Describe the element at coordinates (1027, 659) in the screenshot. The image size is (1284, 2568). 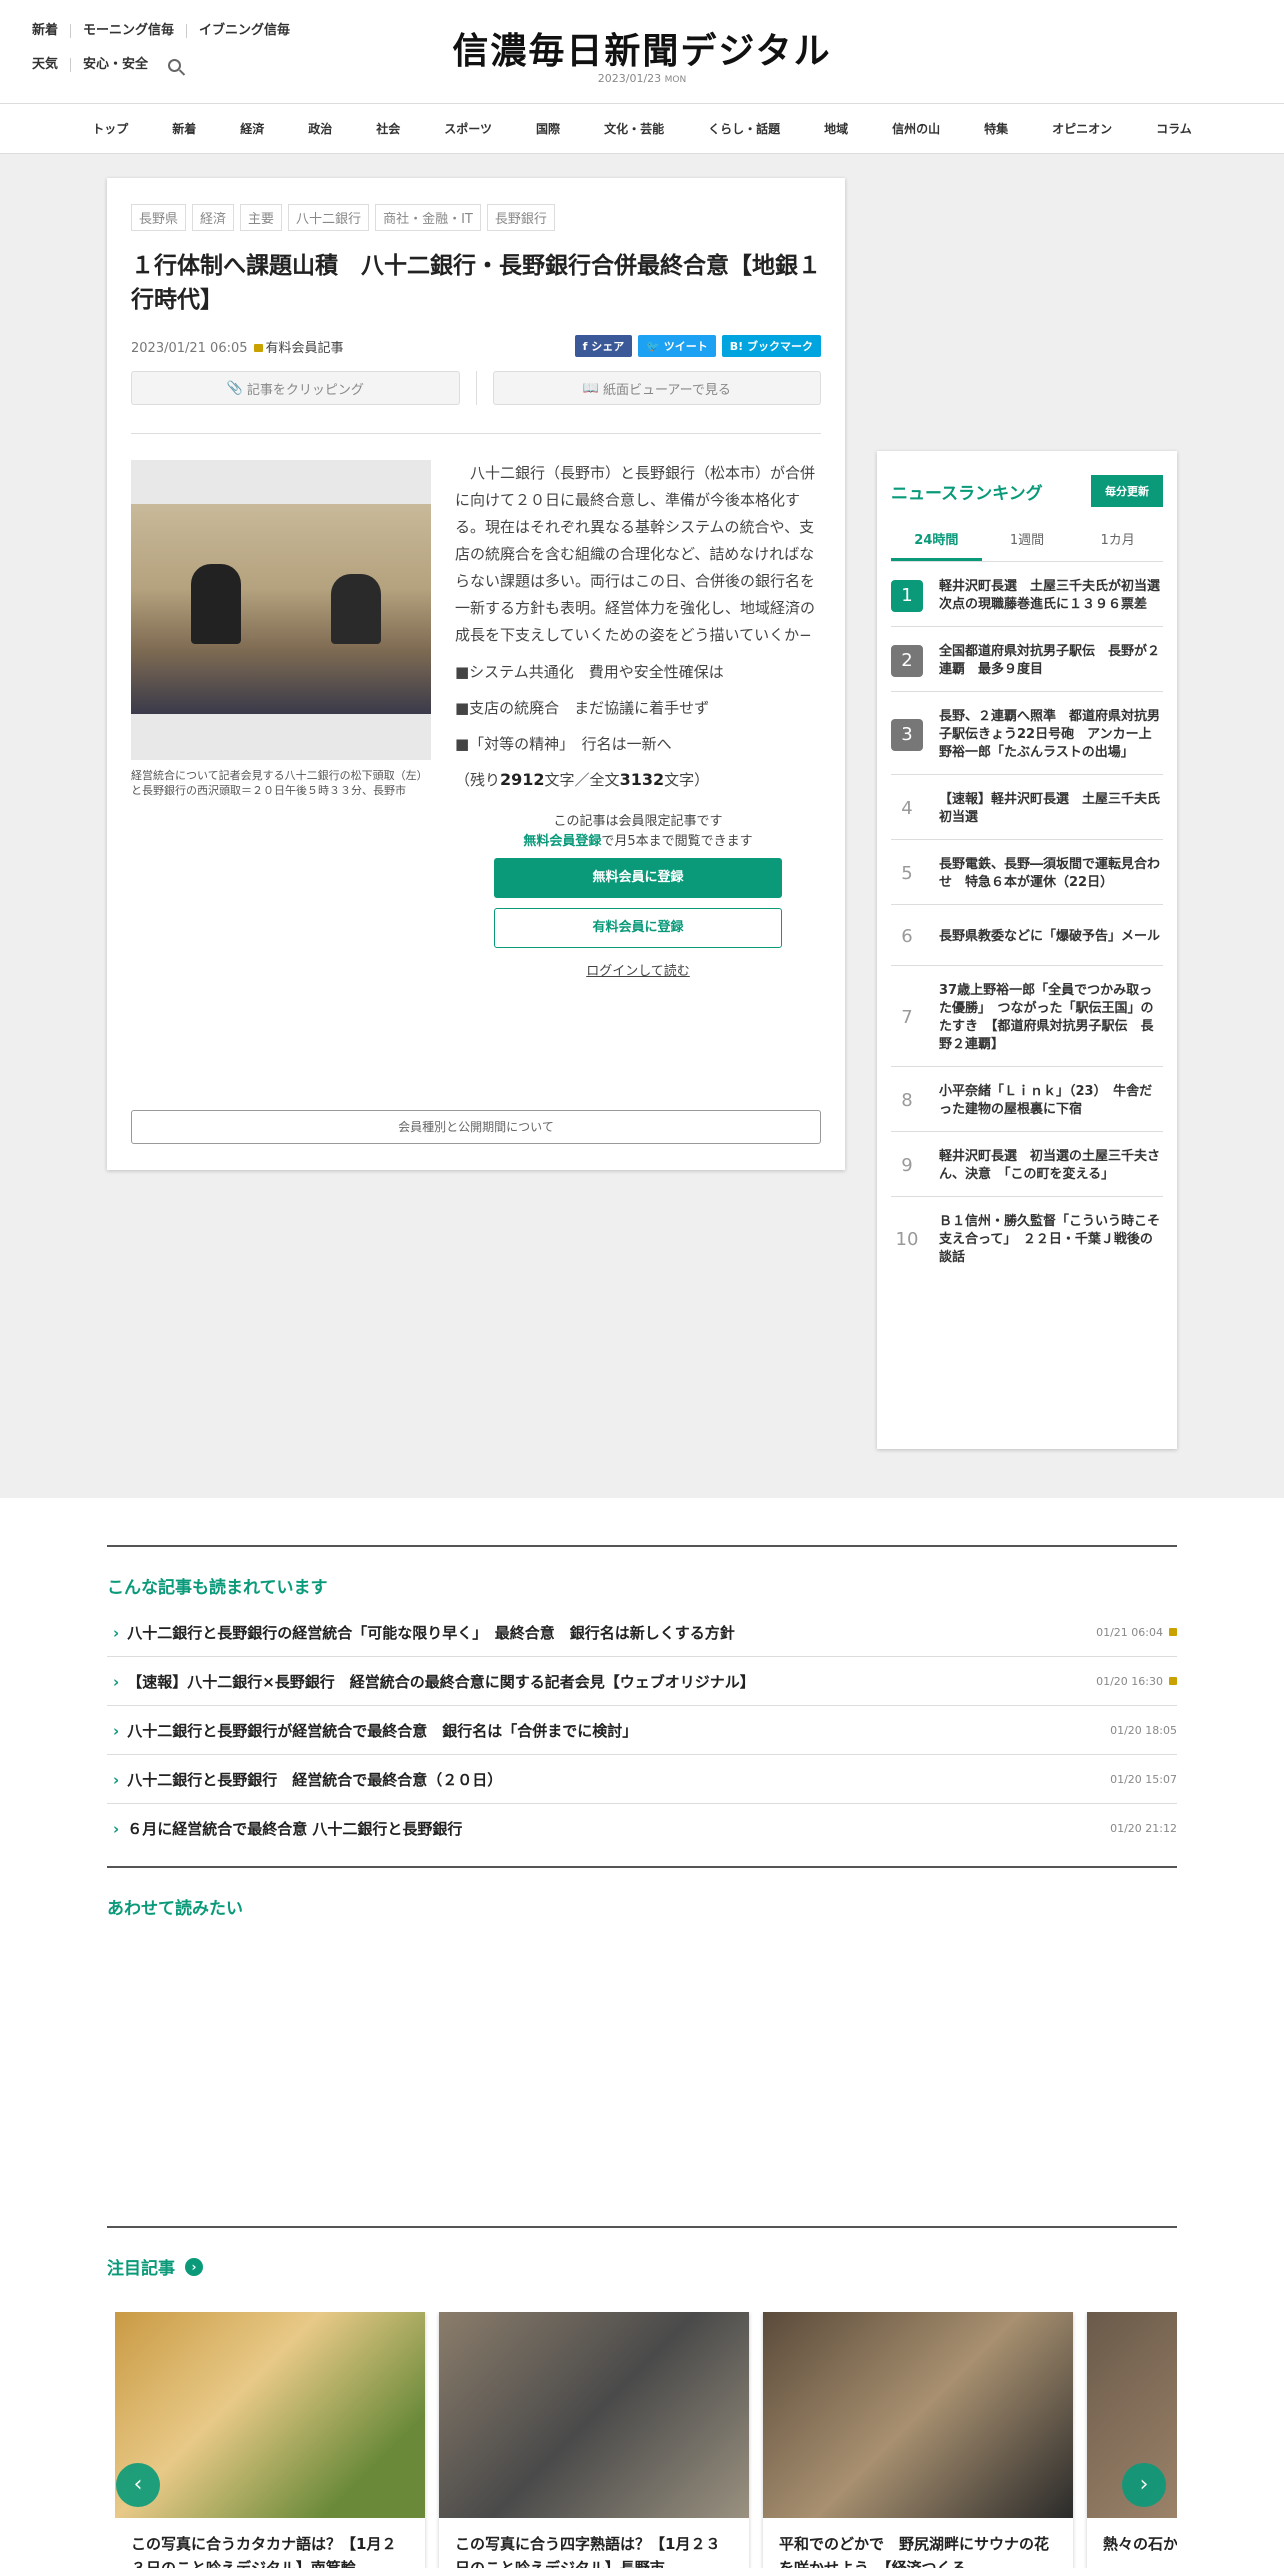
I see `ranking-item: 2 全国都道府県対抗男子駅伝 長野が２連覇 最多９度目` at that location.